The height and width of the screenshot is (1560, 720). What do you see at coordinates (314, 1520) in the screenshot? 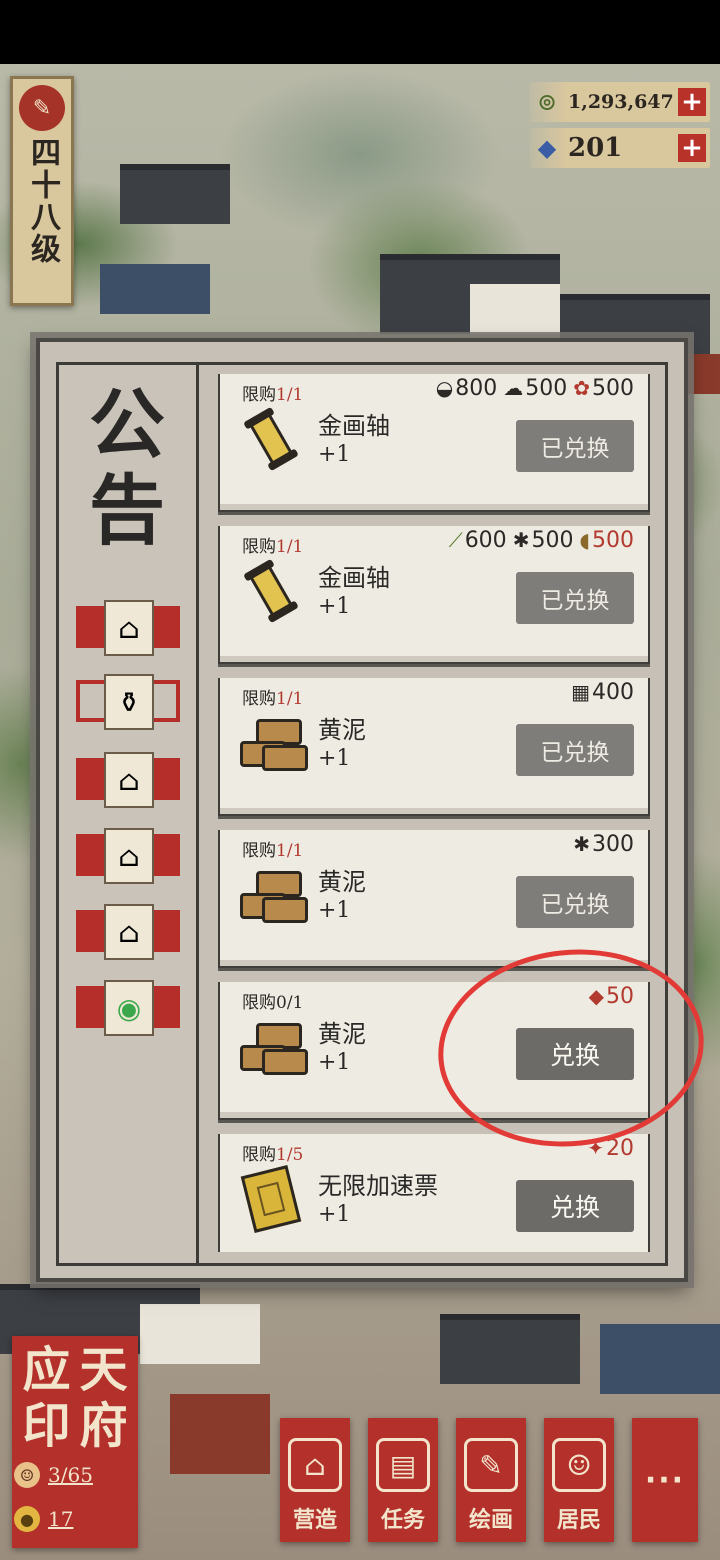
I see `build-label: 营造` at bounding box center [314, 1520].